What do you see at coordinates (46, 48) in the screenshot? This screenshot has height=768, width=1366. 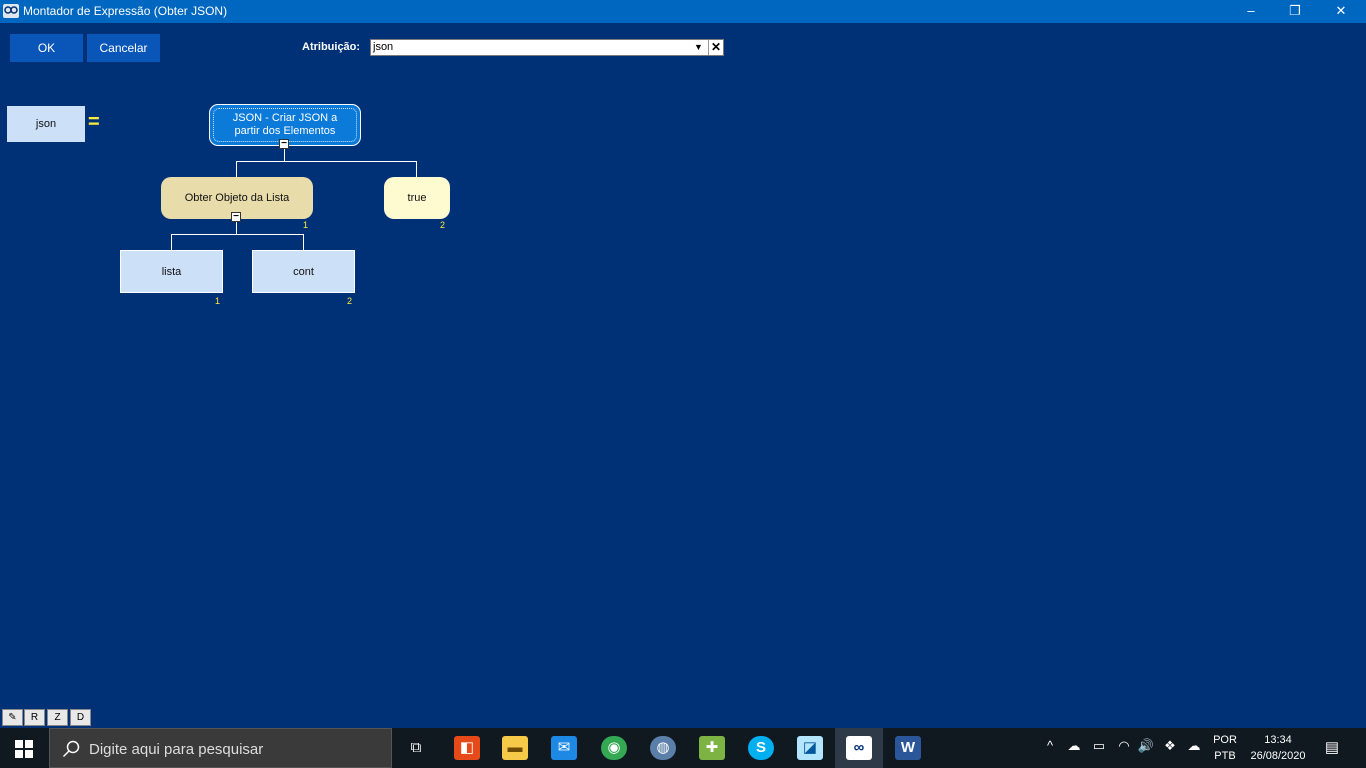 I see `ok-button: OK` at bounding box center [46, 48].